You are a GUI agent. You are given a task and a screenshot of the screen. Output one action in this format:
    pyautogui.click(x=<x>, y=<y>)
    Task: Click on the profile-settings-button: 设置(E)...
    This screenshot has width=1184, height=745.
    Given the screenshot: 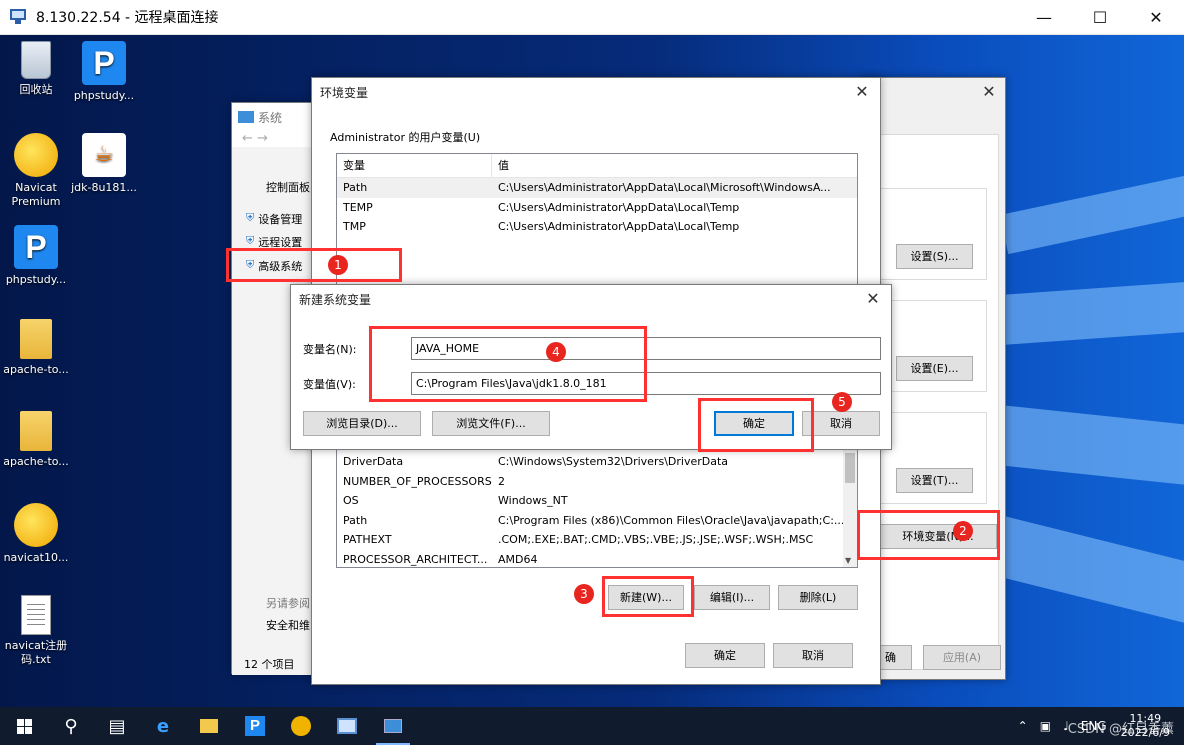 What is the action you would take?
    pyautogui.click(x=934, y=368)
    